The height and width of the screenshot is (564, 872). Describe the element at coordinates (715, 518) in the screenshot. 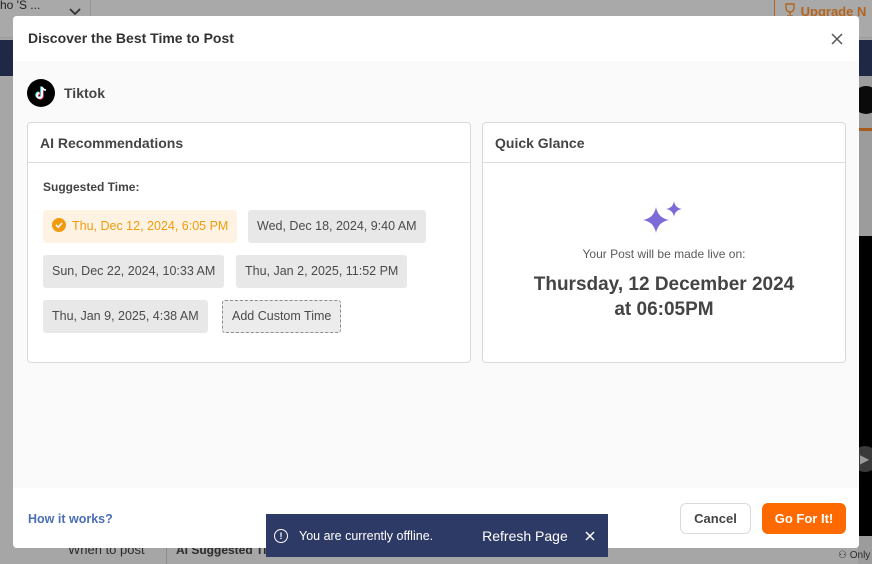

I see `cancel-button: Cancel` at that location.